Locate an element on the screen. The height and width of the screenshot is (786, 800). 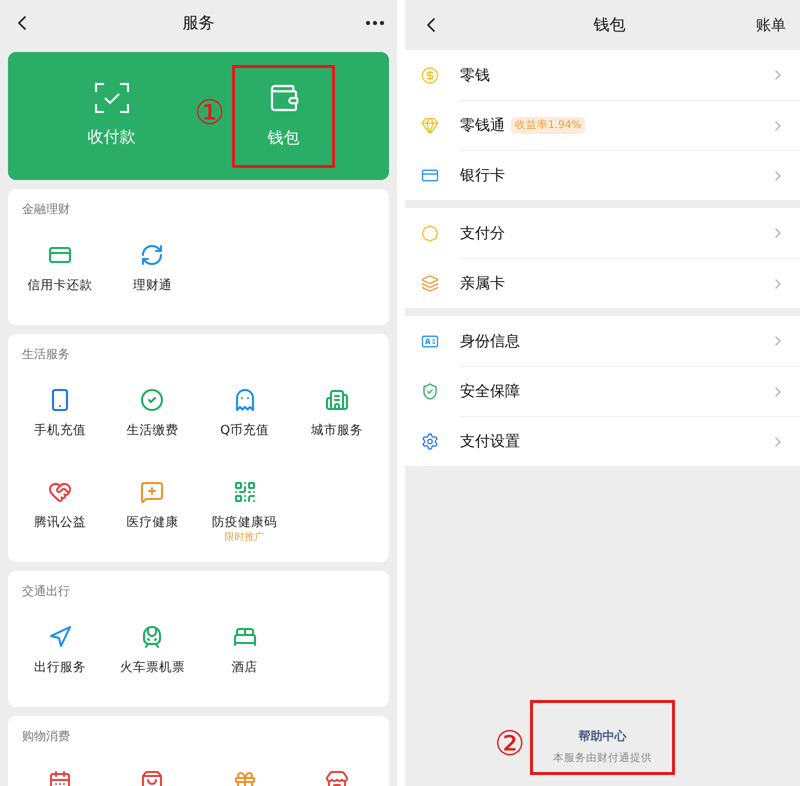
service-item: 出行服务 is located at coordinates (60, 649).